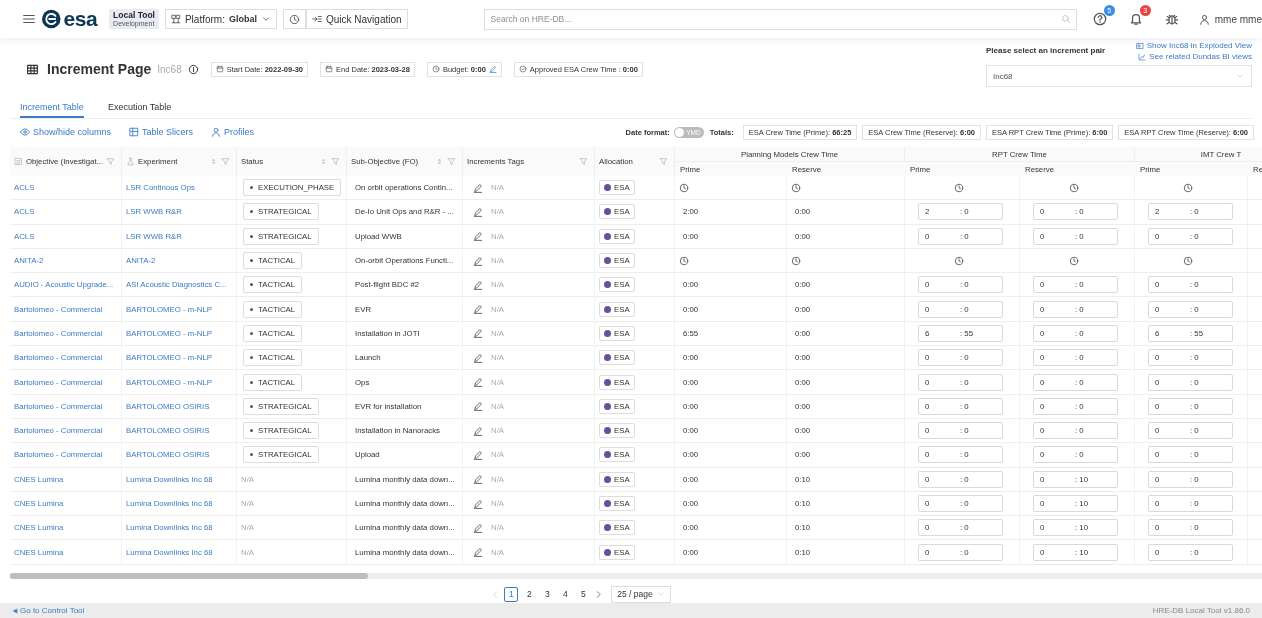 This screenshot has width=1262, height=618. Describe the element at coordinates (15, 610) in the screenshot. I see `back-arrow-icon` at that location.